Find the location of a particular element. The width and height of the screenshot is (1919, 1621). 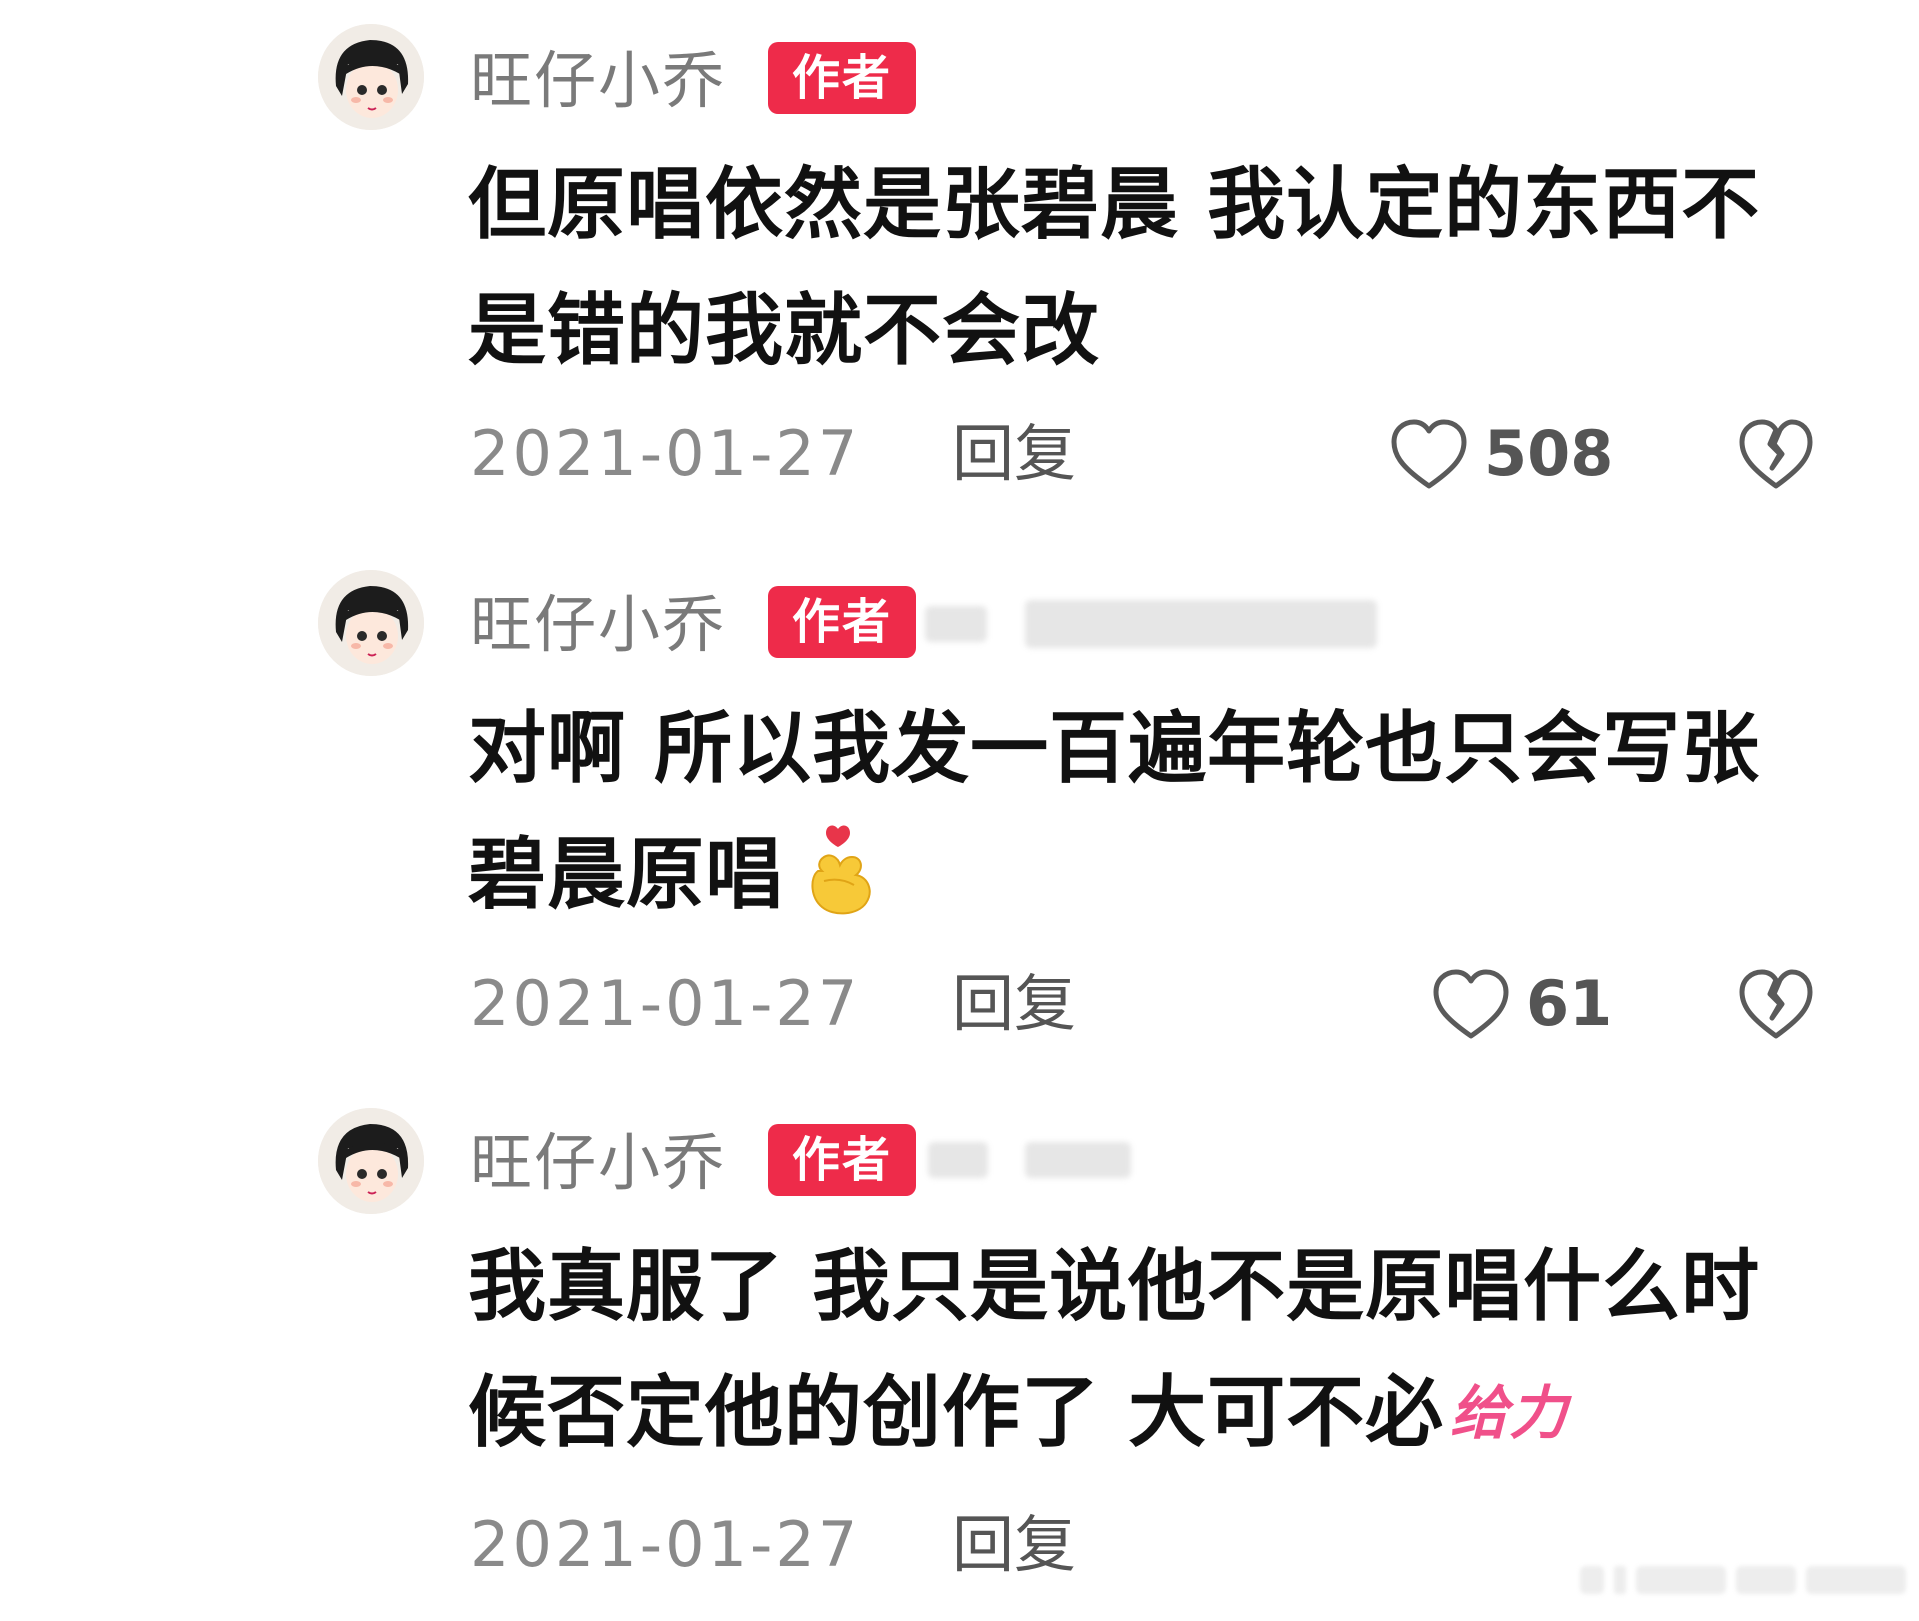

like-count: 61 is located at coordinates (1569, 1003).